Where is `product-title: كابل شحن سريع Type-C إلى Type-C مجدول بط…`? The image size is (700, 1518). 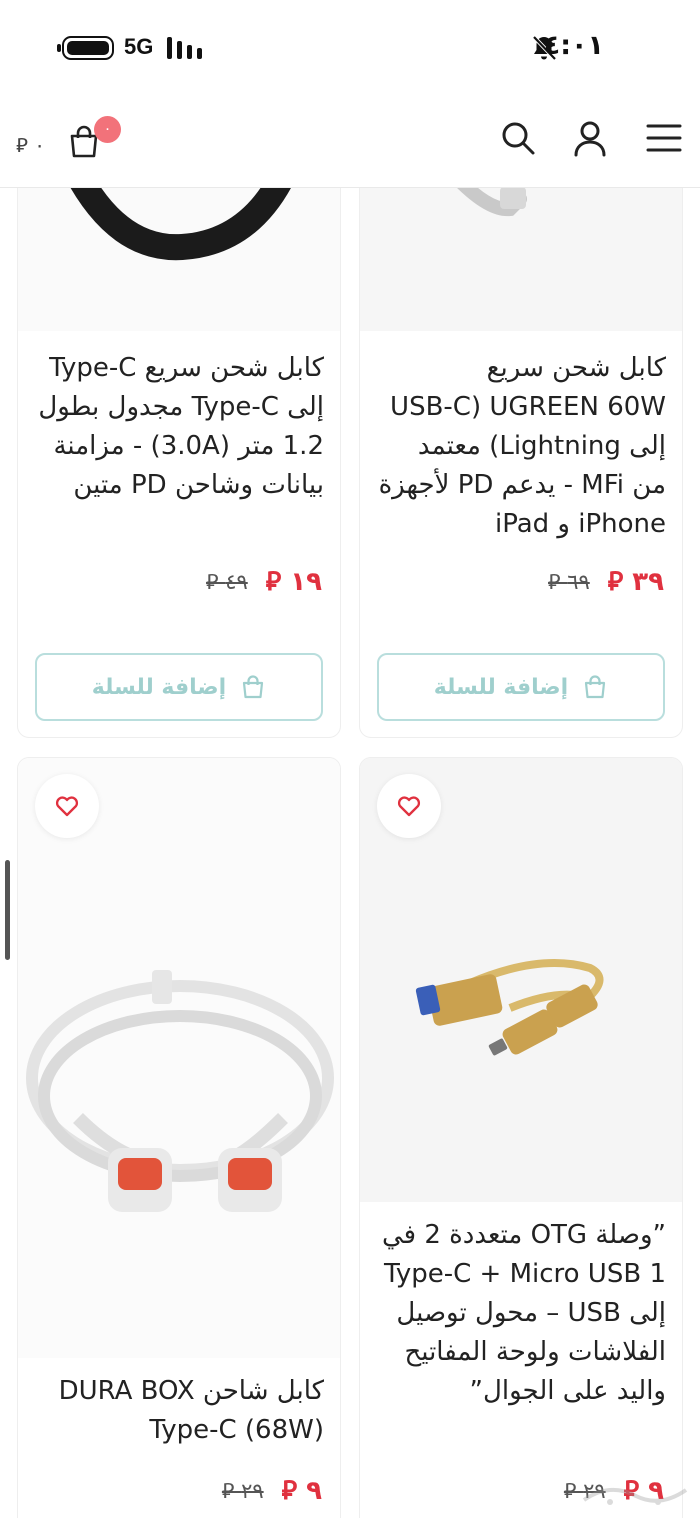
product-title: كابل شحن سريع Type-C إلى Type-C مجدول بط… is located at coordinates (180, 427).